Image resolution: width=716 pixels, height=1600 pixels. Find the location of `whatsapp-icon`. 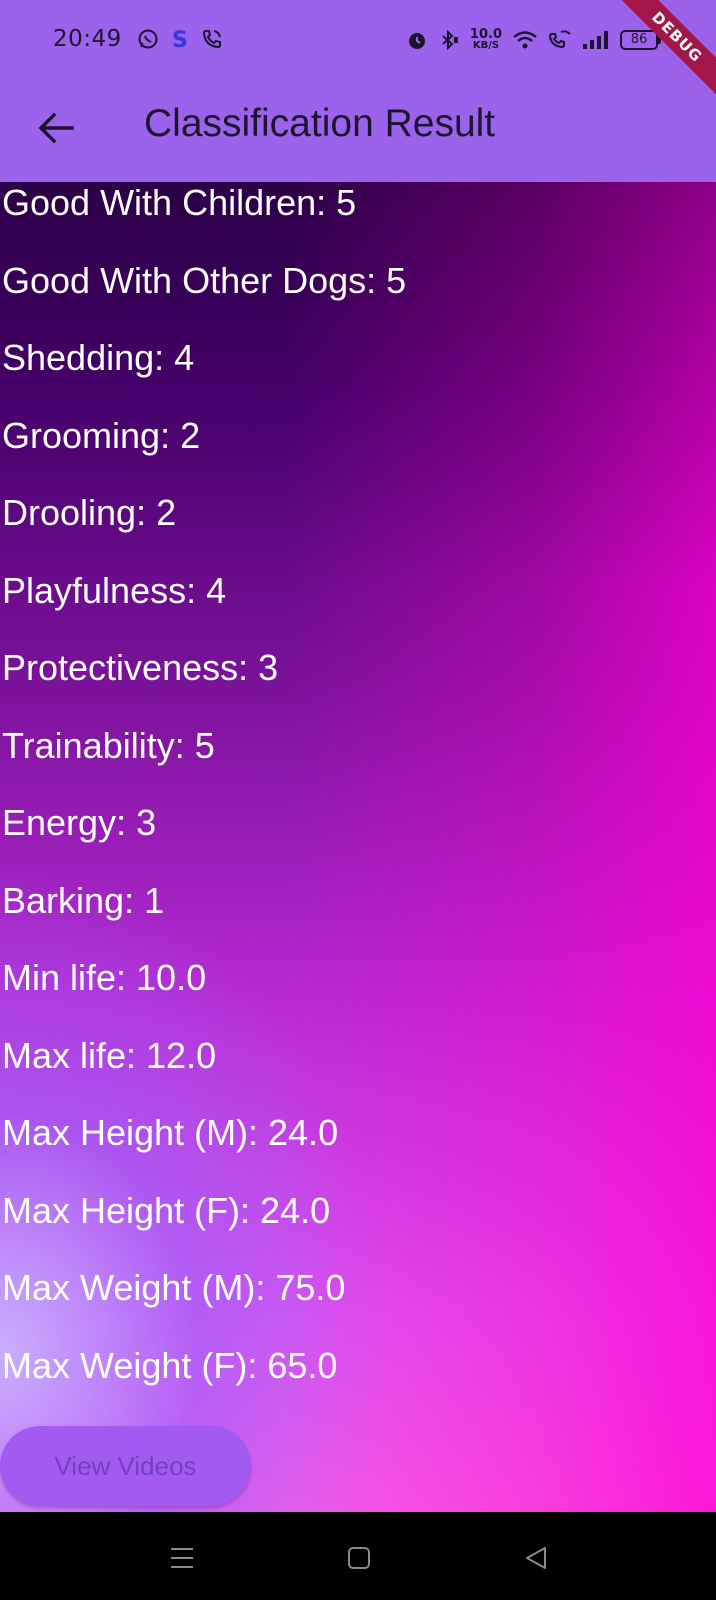

whatsapp-icon is located at coordinates (148, 39).